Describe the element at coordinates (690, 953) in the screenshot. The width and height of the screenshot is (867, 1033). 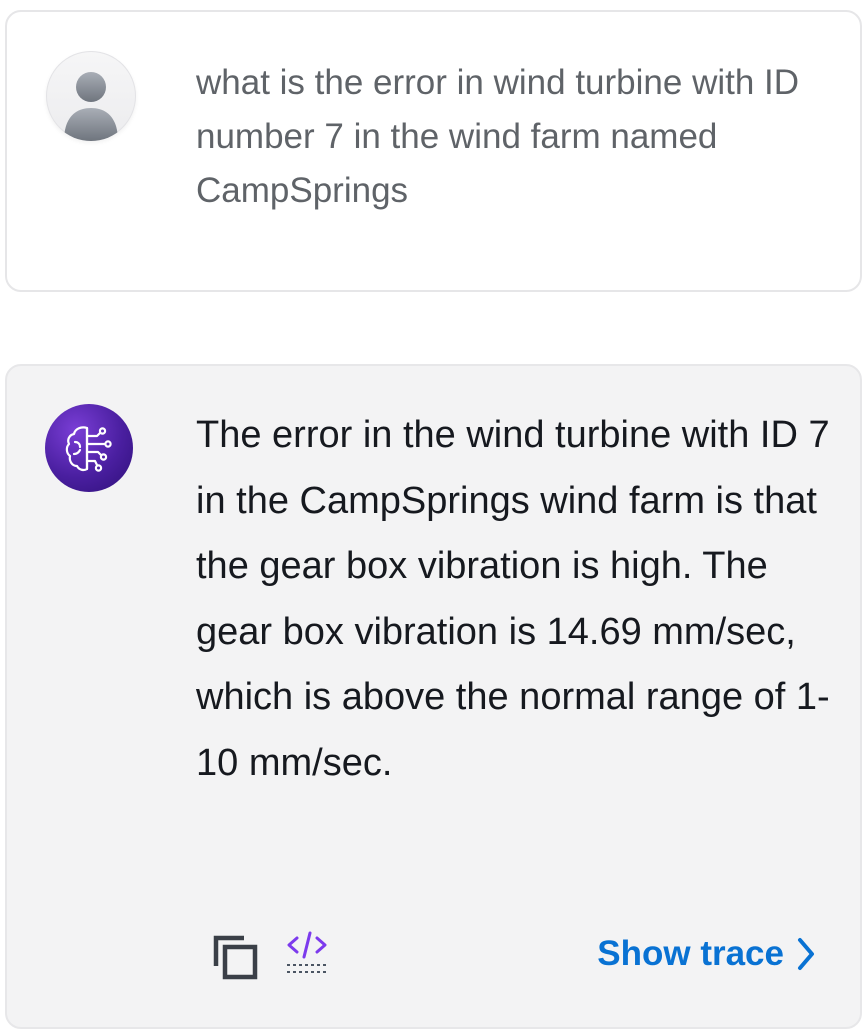
I see `show-trace-label: Show trace` at that location.